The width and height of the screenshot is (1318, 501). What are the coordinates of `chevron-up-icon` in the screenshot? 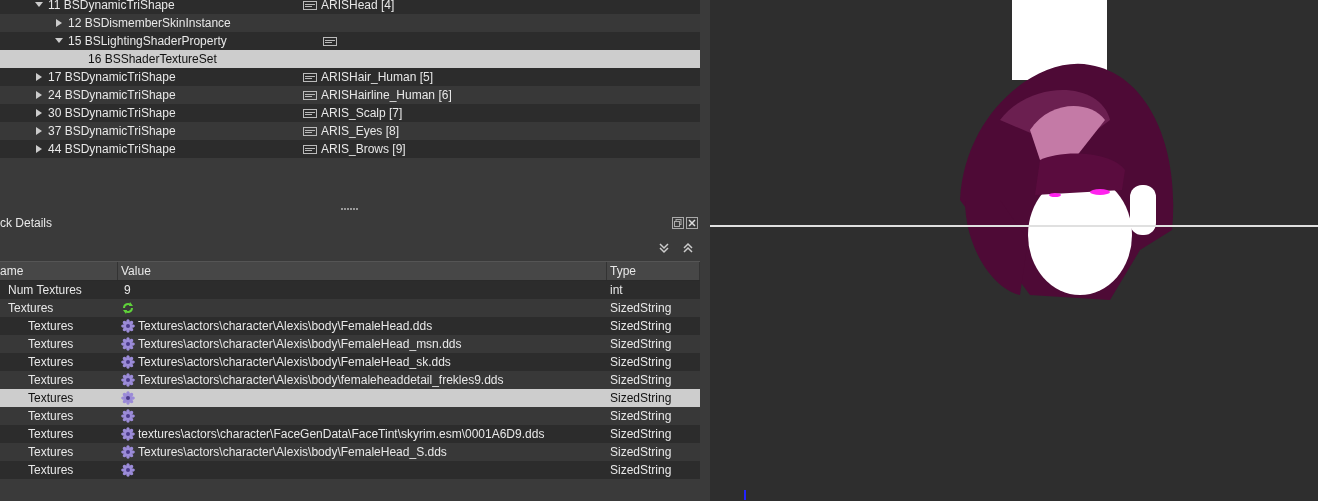 It's located at (688, 248).